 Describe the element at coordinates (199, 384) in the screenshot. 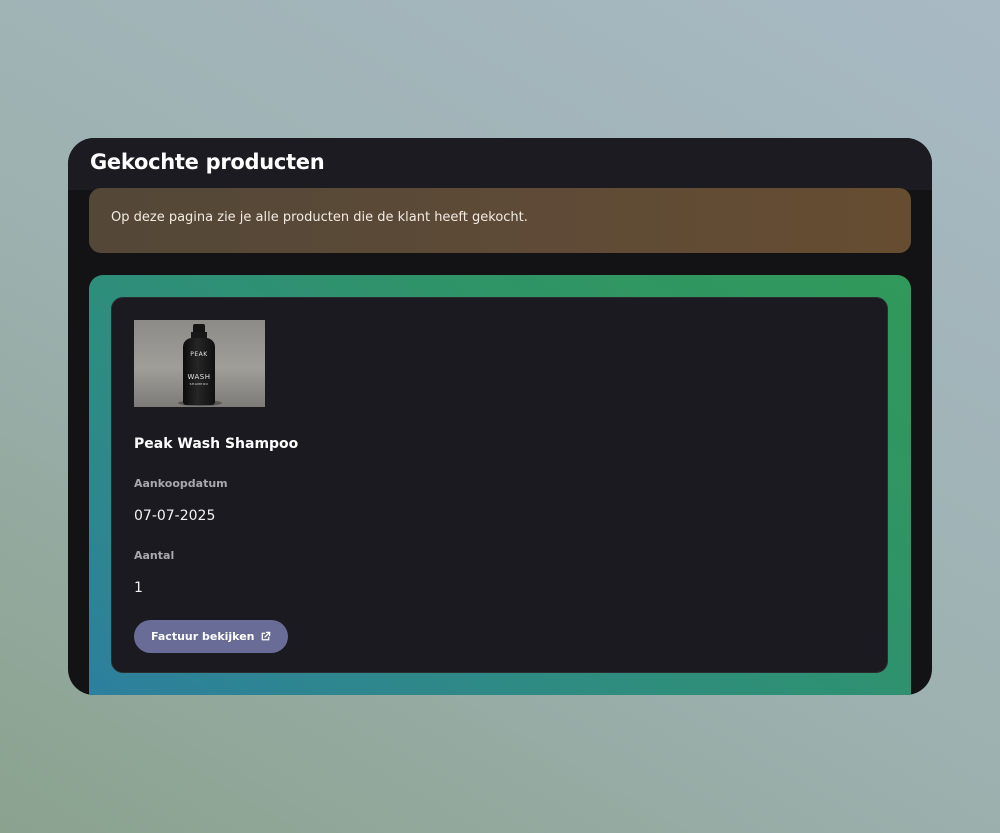

I see `bottle-label-small: SHAMPOO` at that location.